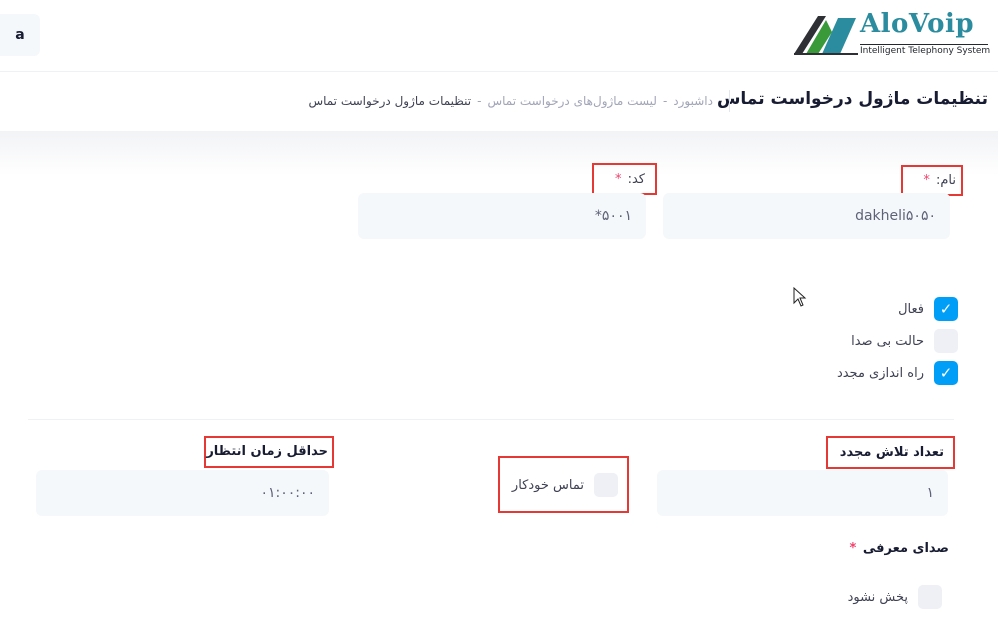 The width and height of the screenshot is (998, 640). Describe the element at coordinates (499, 36) in the screenshot. I see `top-bar: a AloVoip Intelligent Telephony System` at that location.